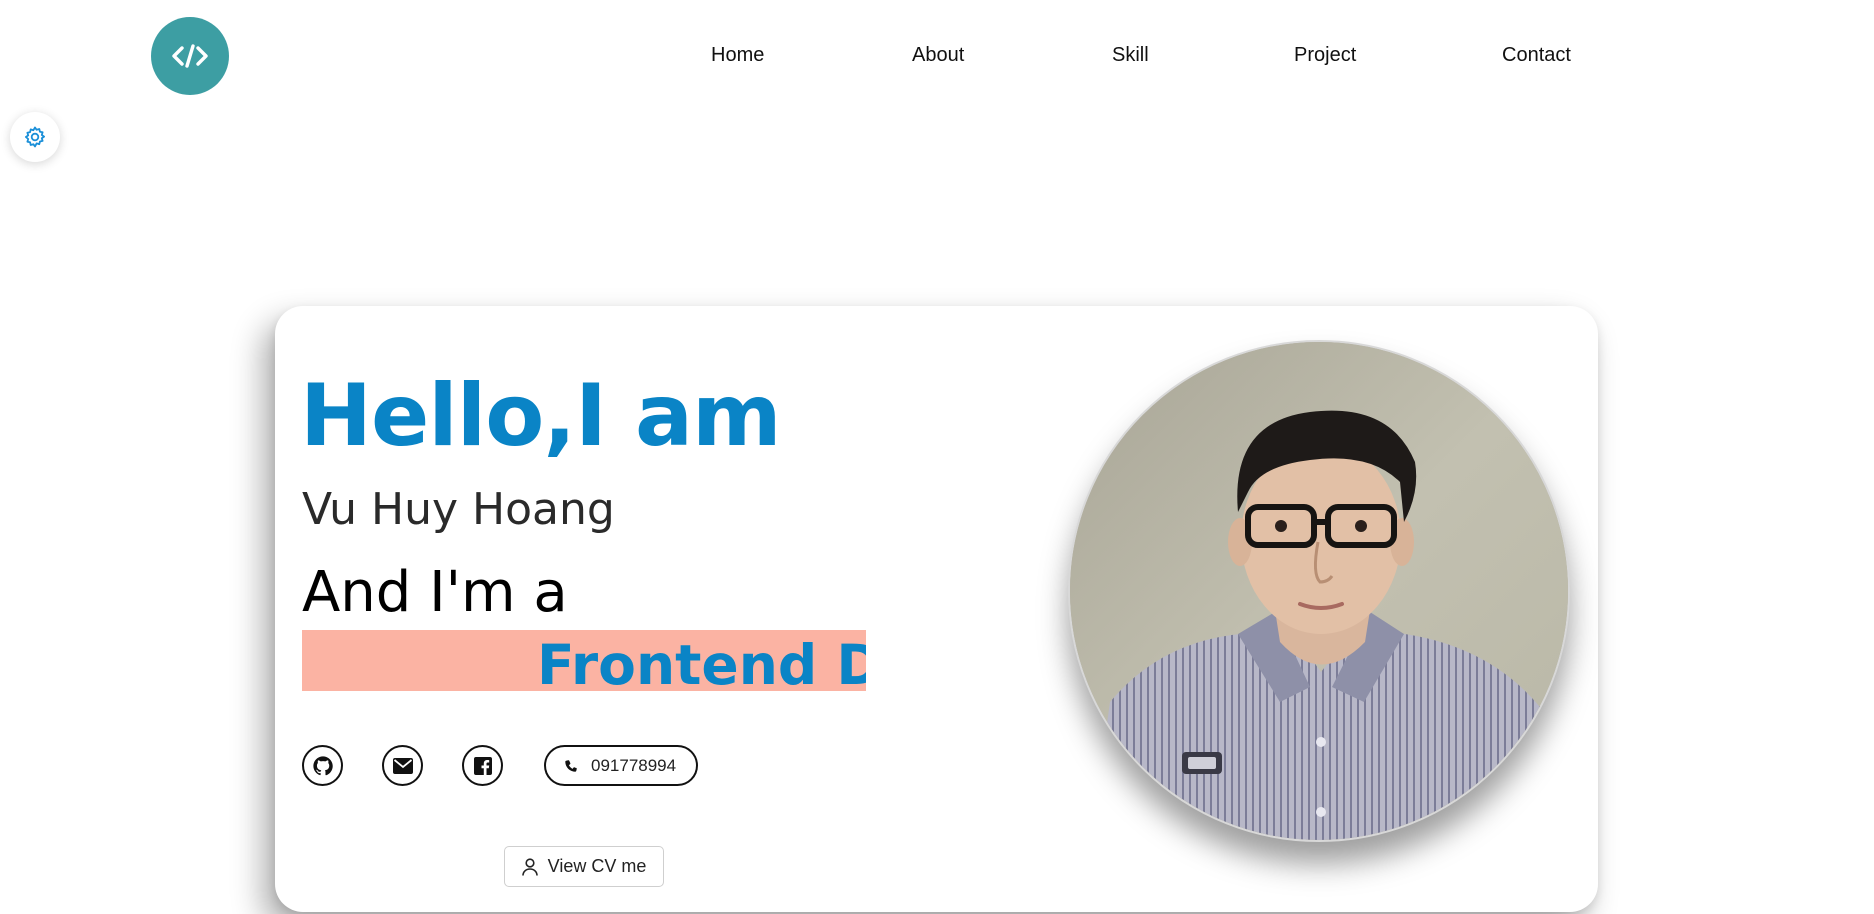 The image size is (1874, 914). I want to click on email-link, so click(402, 765).